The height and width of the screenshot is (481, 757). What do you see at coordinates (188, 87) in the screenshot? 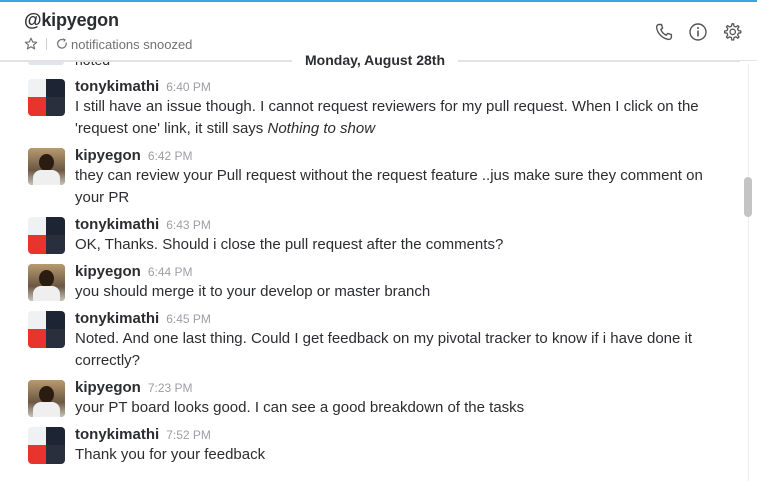
I see `message-timestamp: 6:40 PM` at bounding box center [188, 87].